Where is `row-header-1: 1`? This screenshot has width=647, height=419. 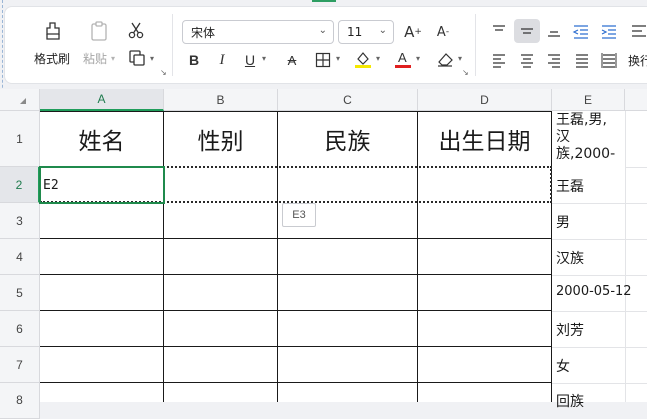
row-header-1: 1 is located at coordinates (20, 139).